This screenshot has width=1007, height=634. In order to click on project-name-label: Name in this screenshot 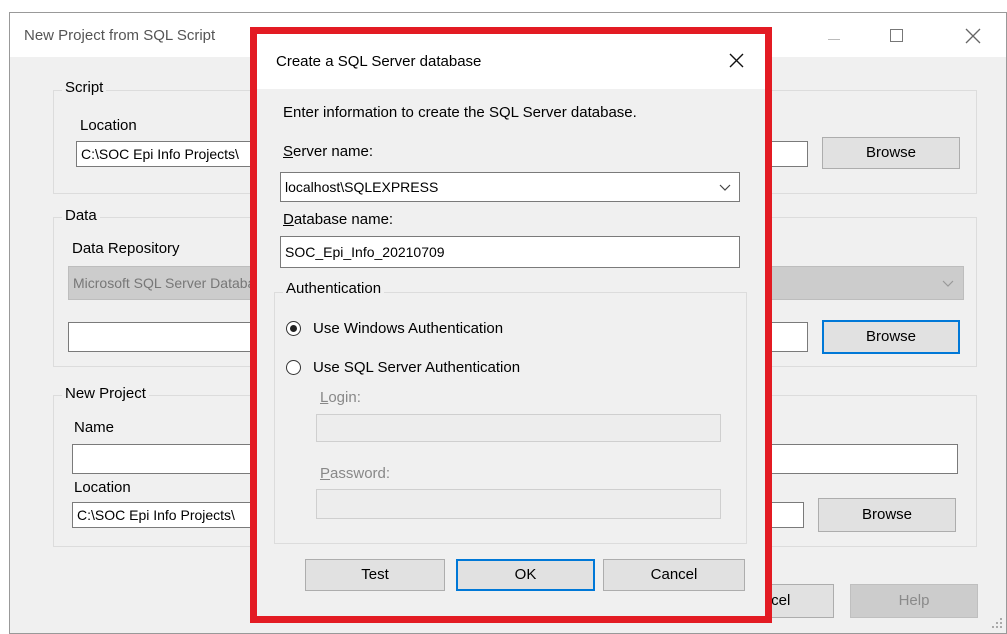, I will do `click(94, 427)`.